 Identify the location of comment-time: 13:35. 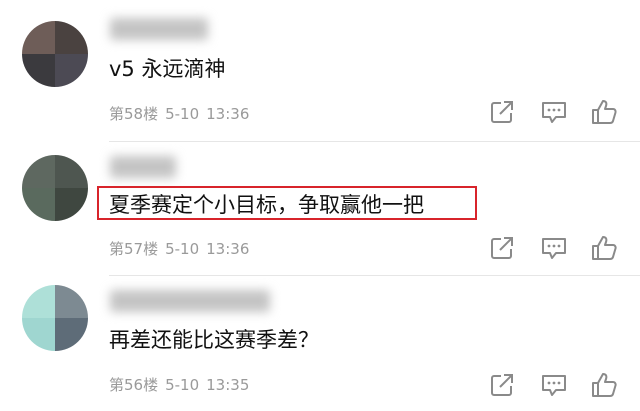
(228, 385).